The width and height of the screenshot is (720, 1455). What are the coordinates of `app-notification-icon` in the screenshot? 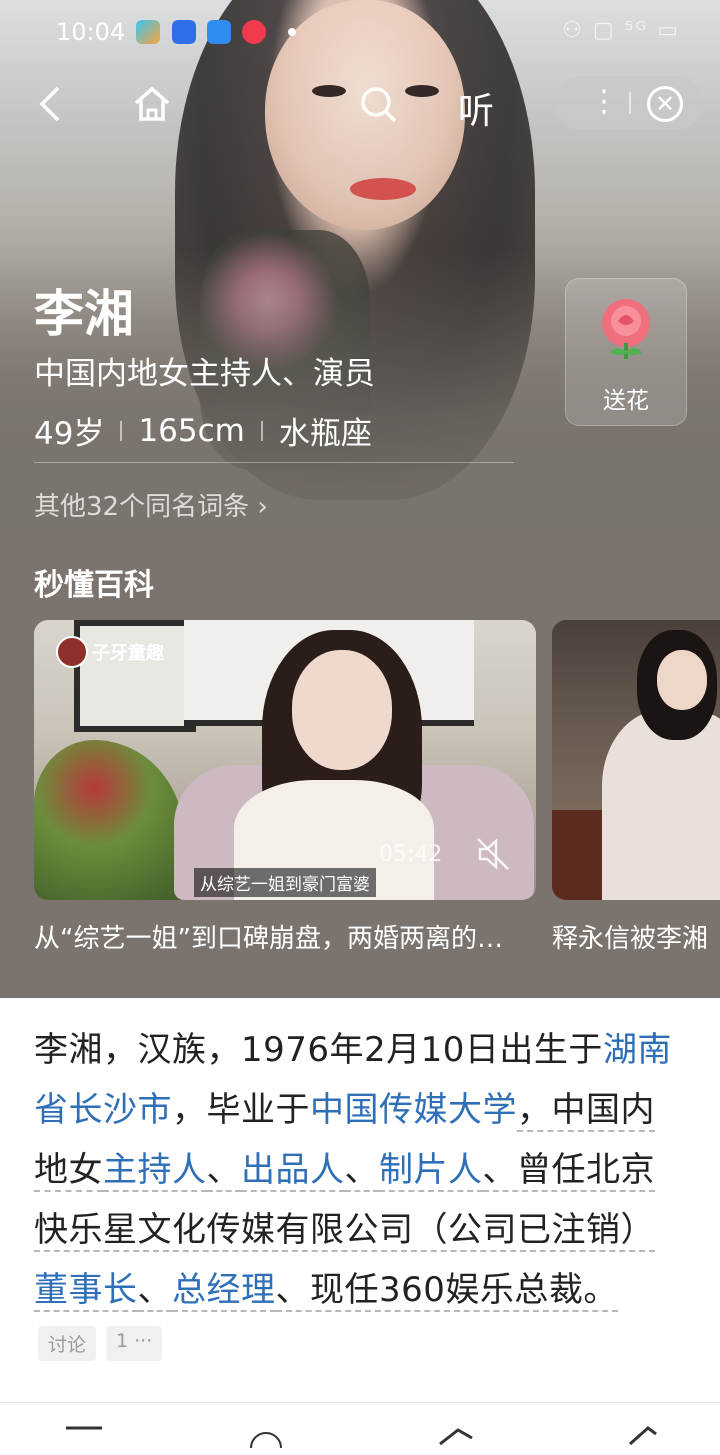 It's located at (148, 32).